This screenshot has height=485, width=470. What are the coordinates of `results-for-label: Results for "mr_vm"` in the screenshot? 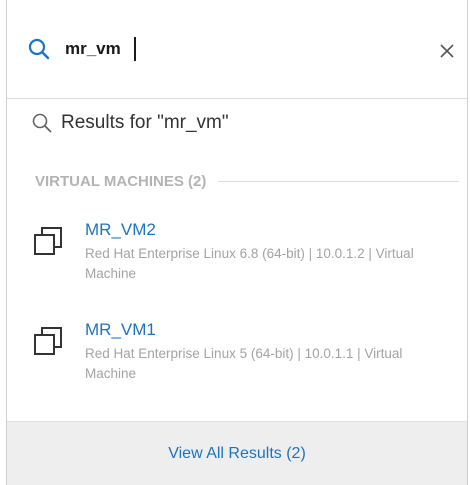 It's located at (145, 122).